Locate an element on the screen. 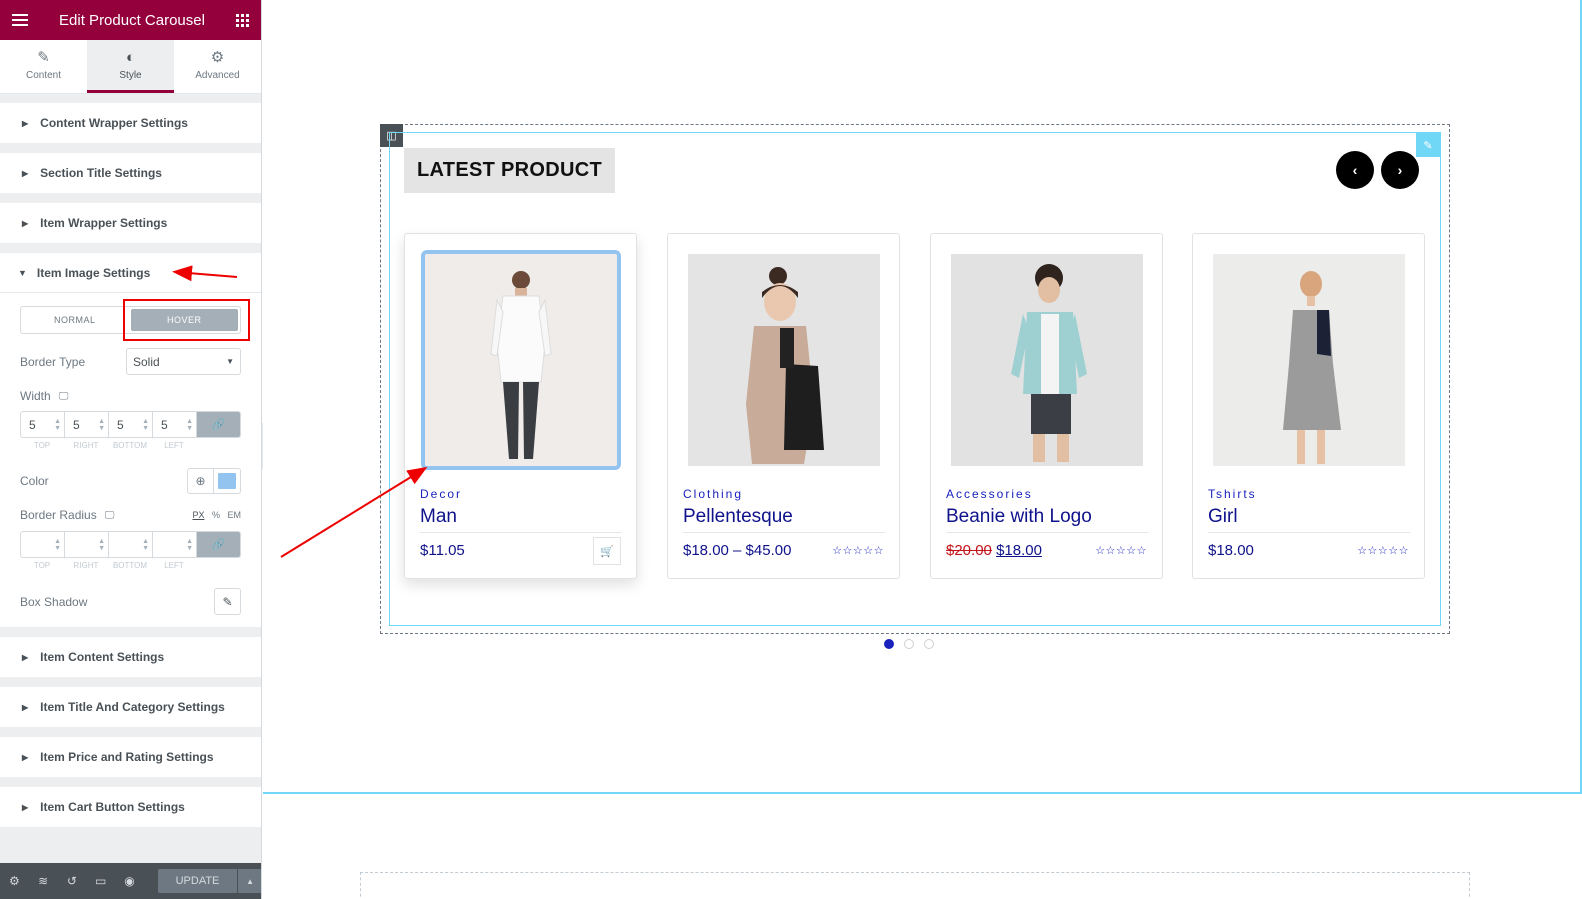  panel-title: Edit Product Carousel is located at coordinates (132, 20).